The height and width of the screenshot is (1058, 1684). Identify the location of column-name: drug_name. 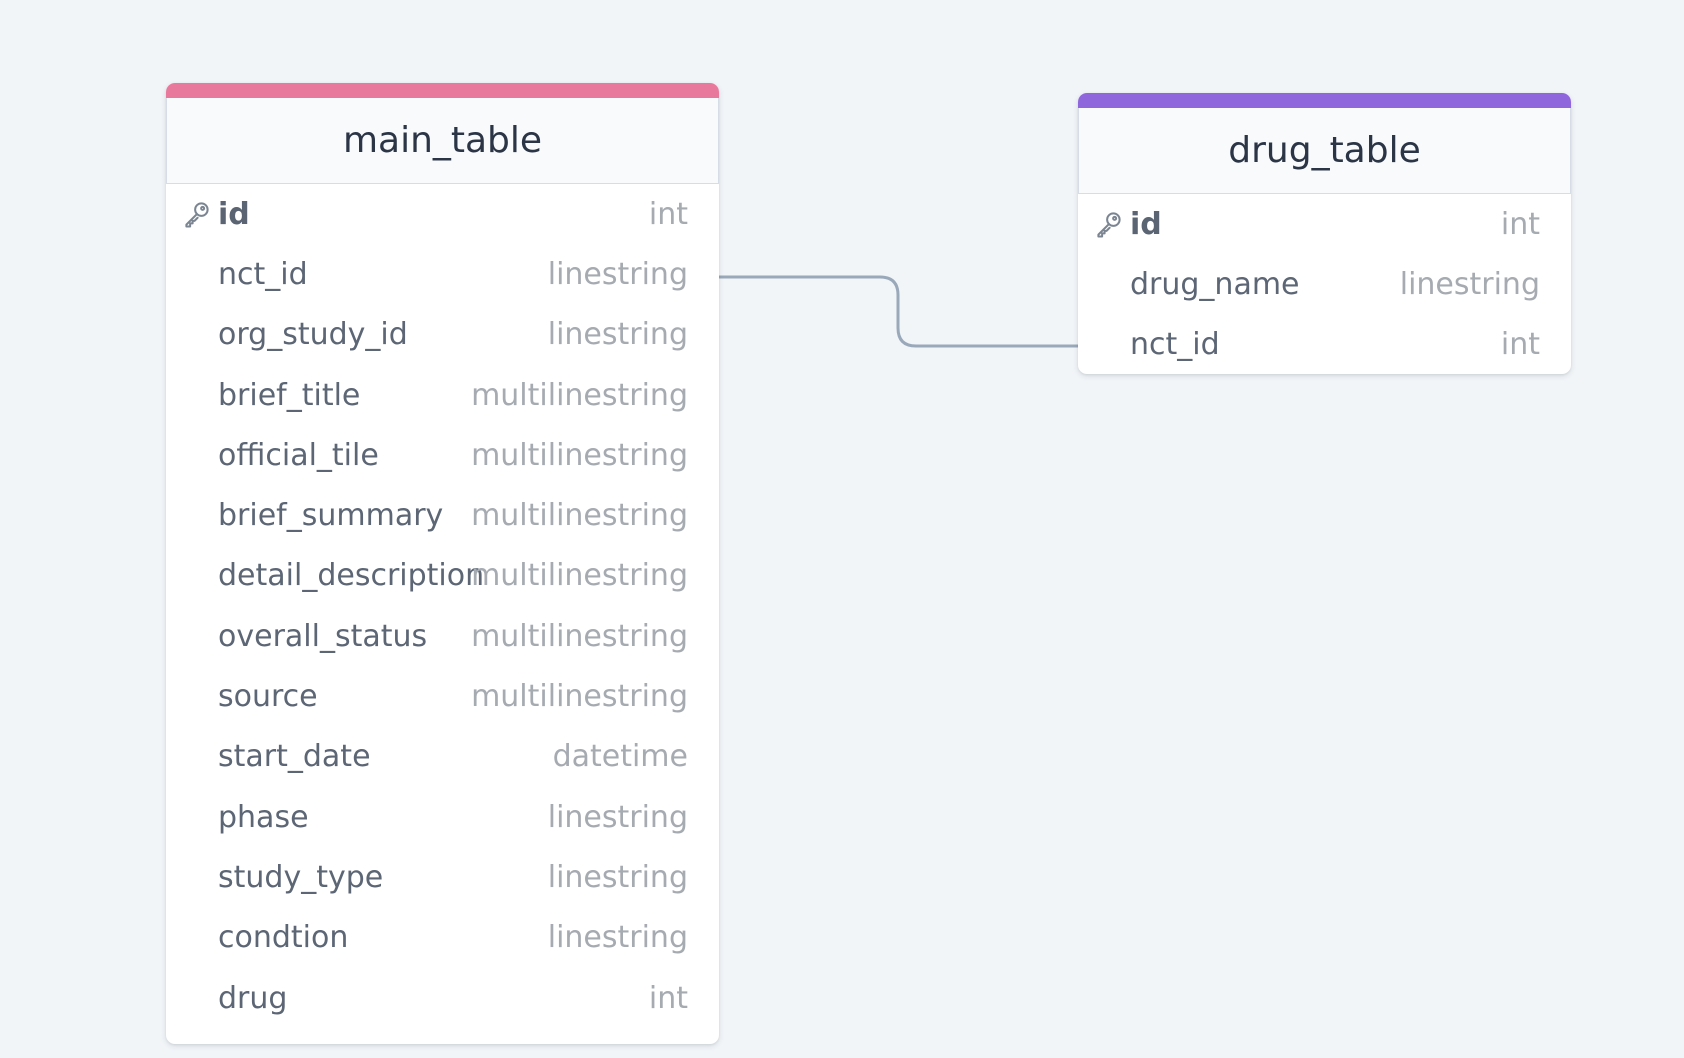
(1215, 284).